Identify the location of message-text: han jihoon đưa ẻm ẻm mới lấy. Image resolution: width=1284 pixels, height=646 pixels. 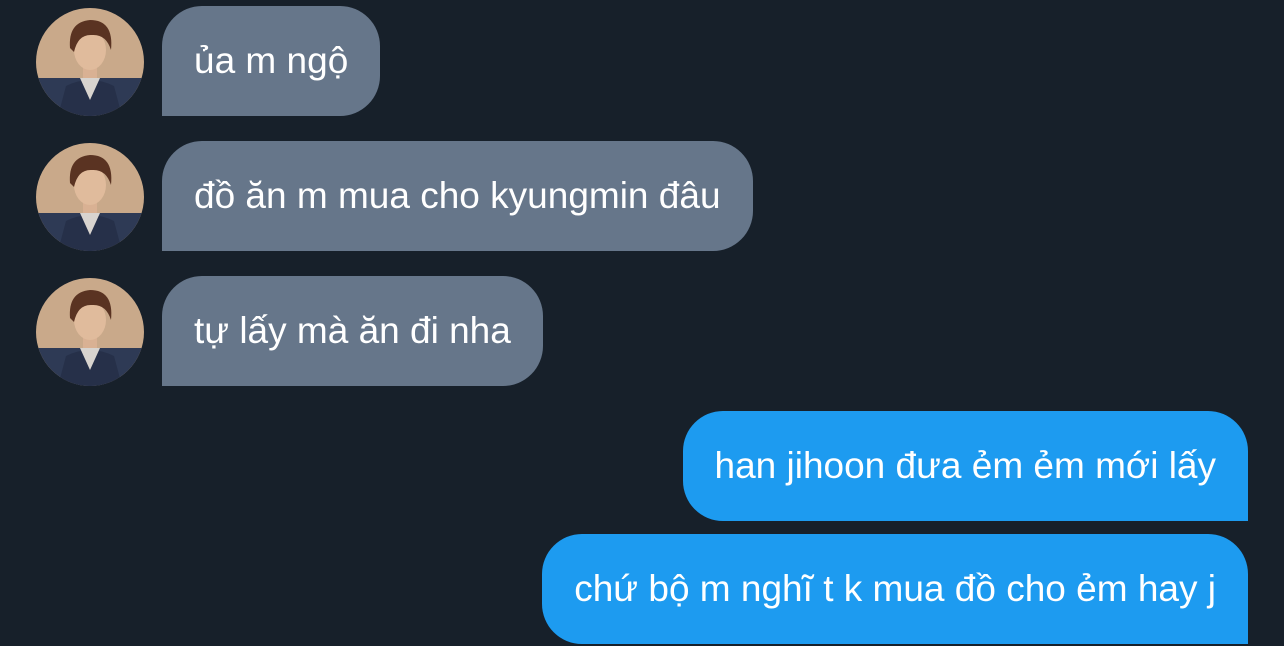
(965, 465).